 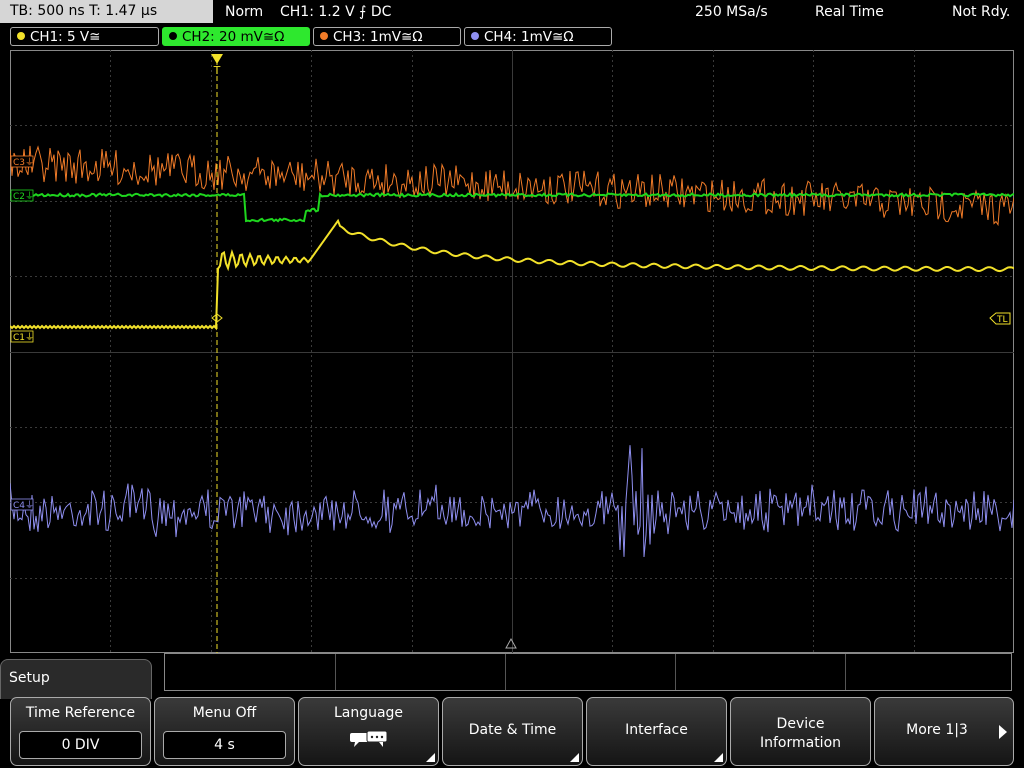 What do you see at coordinates (224, 745) in the screenshot?
I see `menu-off-value: 4 s` at bounding box center [224, 745].